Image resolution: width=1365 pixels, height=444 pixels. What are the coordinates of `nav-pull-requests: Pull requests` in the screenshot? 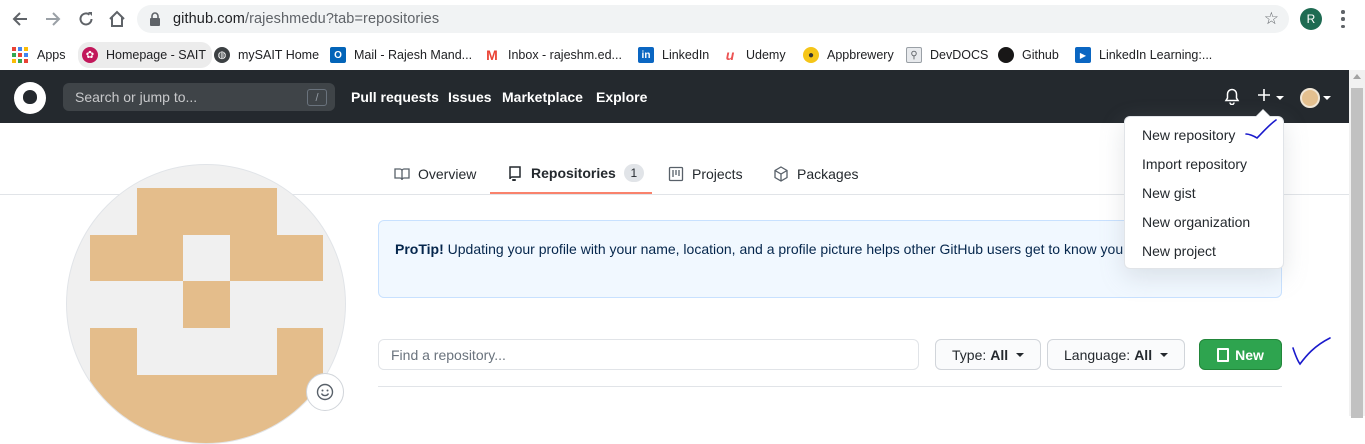 It's located at (395, 97).